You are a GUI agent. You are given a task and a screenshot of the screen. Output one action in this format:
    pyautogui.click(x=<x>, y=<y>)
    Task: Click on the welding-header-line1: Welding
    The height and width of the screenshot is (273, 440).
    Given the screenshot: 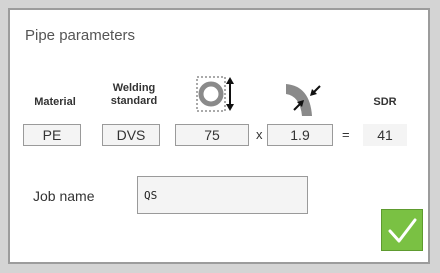 What is the action you would take?
    pyautogui.click(x=134, y=88)
    